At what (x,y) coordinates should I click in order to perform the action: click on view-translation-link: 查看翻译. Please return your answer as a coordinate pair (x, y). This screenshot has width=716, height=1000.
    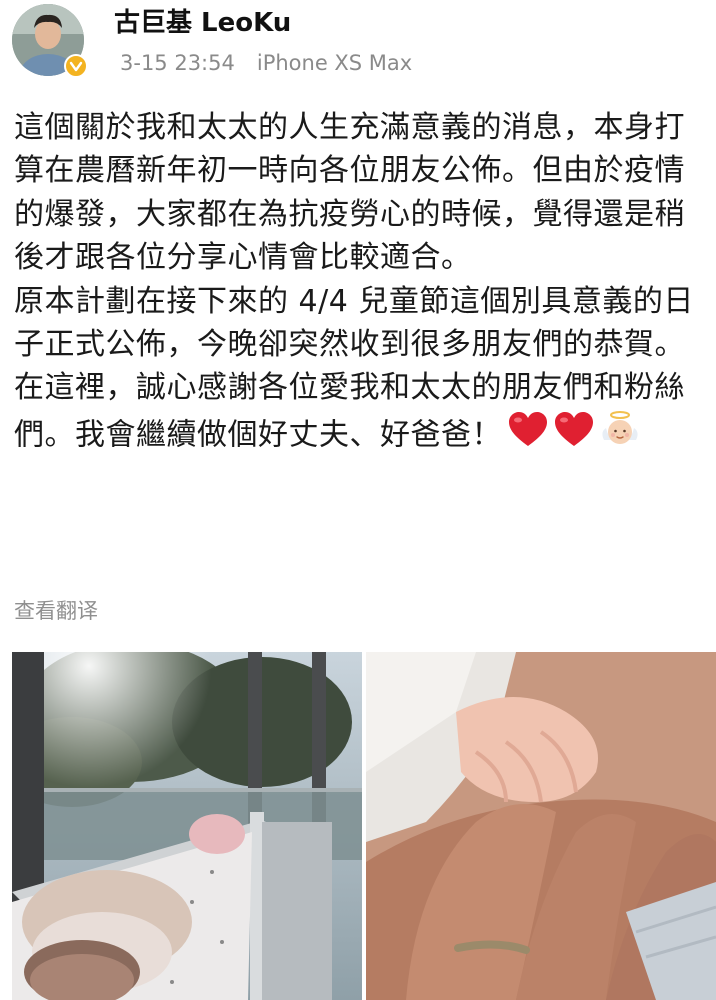
    Looking at the image, I should click on (56, 611).